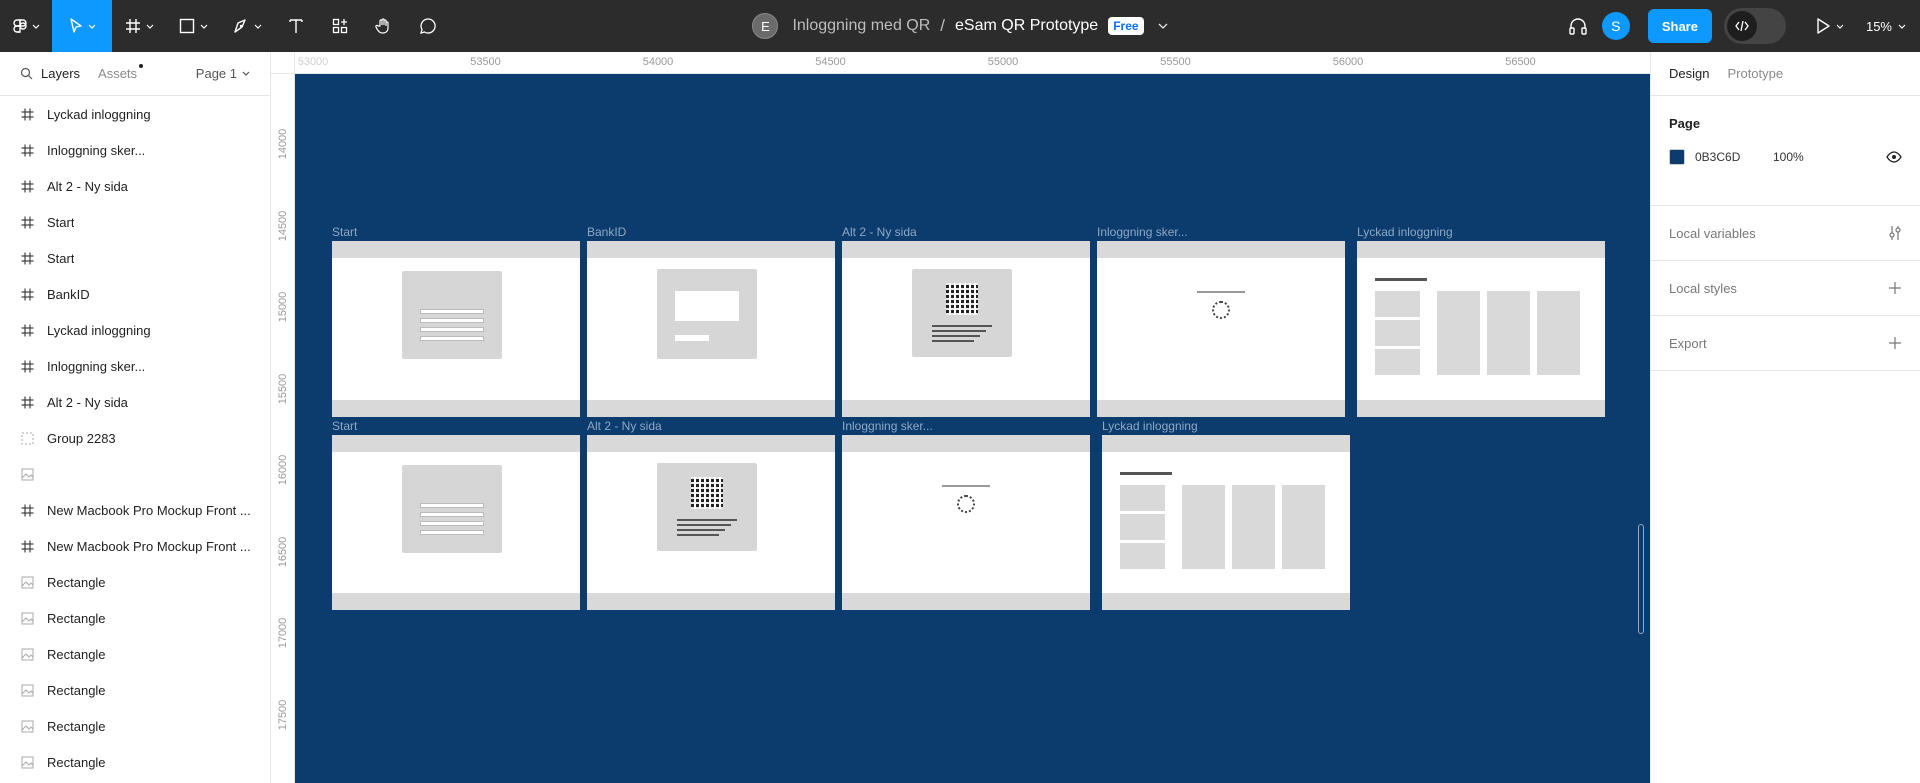  I want to click on dev-mode-toggle, so click(1754, 26).